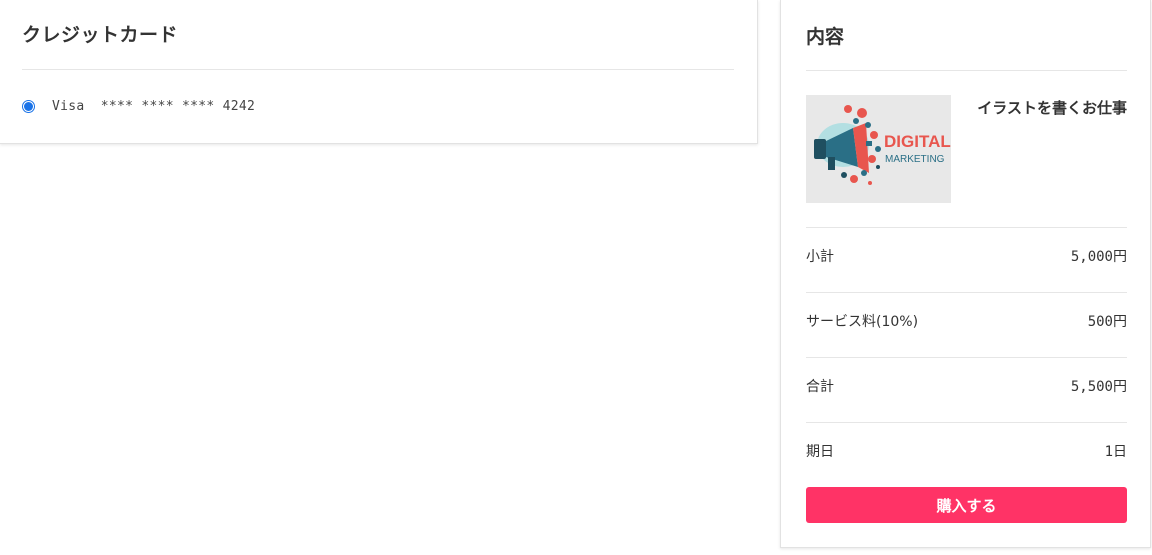 The height and width of the screenshot is (555, 1152). Describe the element at coordinates (966, 321) in the screenshot. I see `service-fee-row: サービス料(10%) 500円` at that location.